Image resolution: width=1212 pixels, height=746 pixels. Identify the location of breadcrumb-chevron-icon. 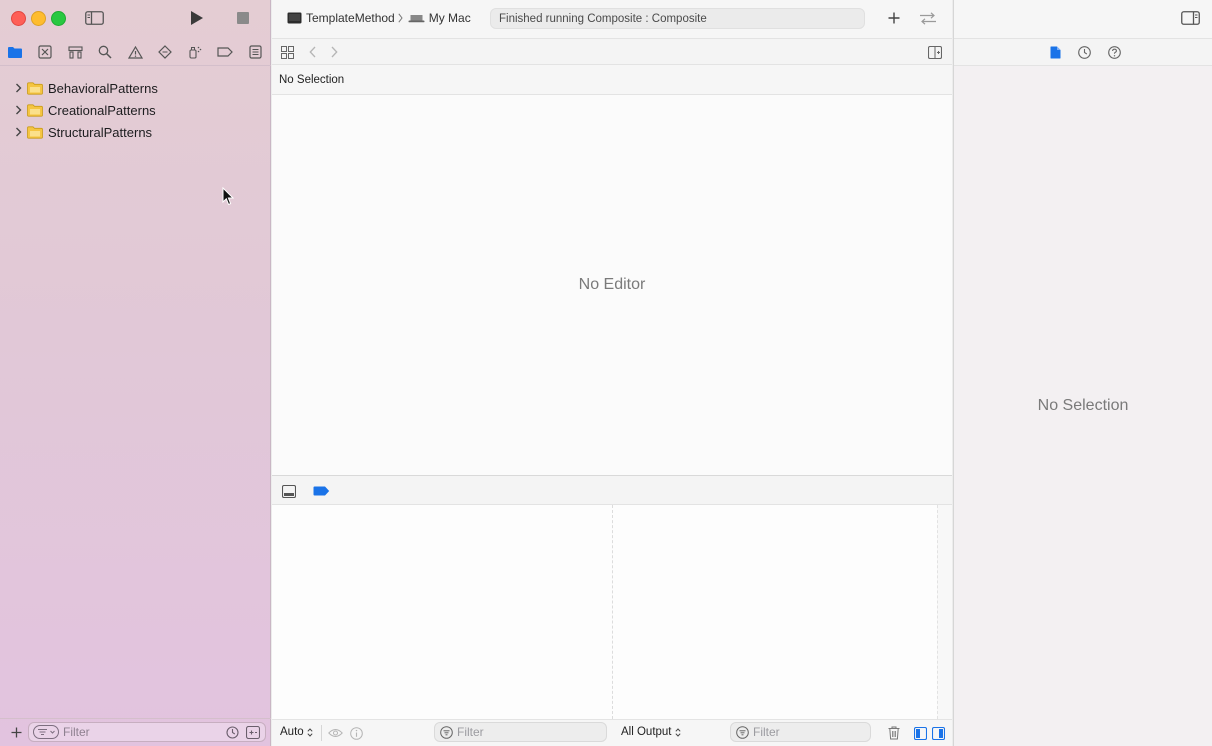
(400, 18).